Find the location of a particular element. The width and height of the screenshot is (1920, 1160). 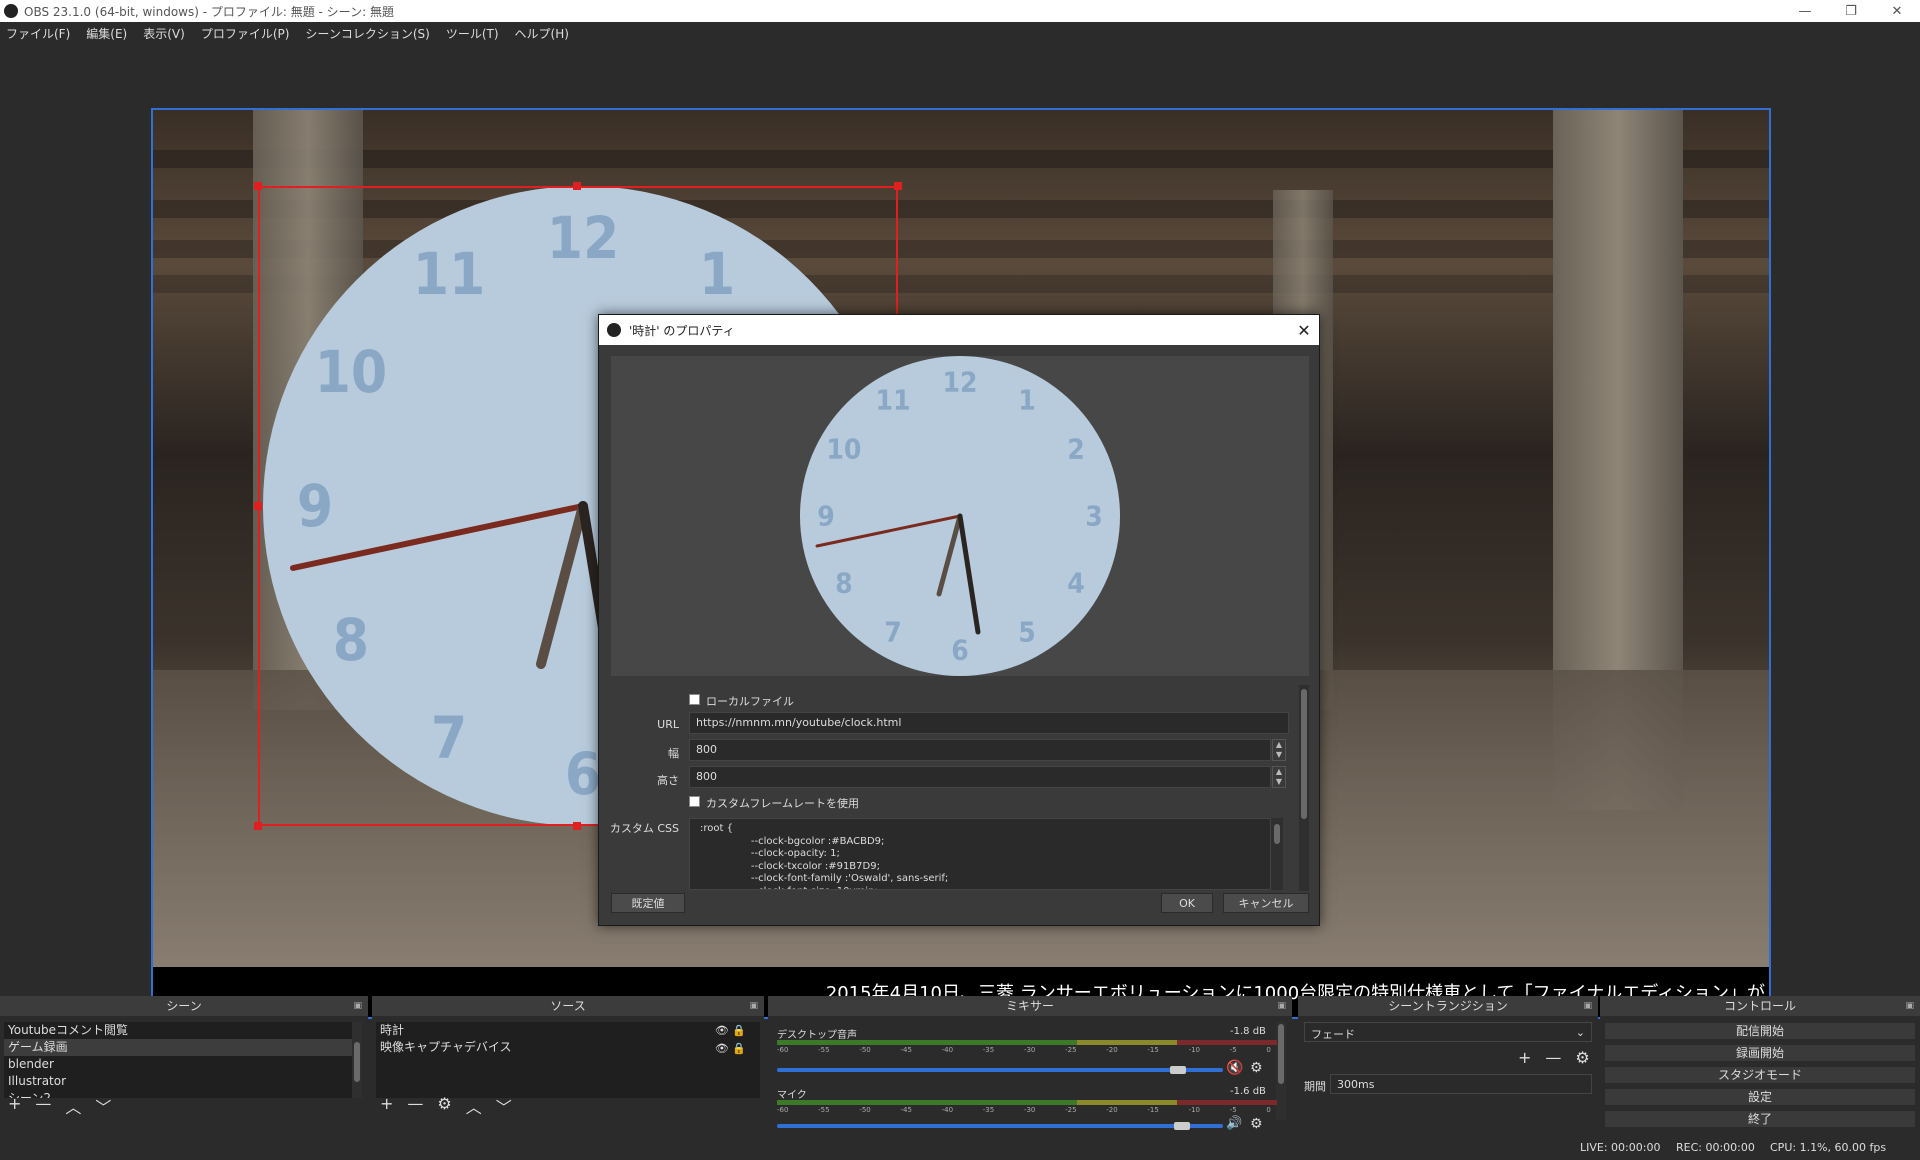

speaker-icon: 🔊 is located at coordinates (1234, 1123).